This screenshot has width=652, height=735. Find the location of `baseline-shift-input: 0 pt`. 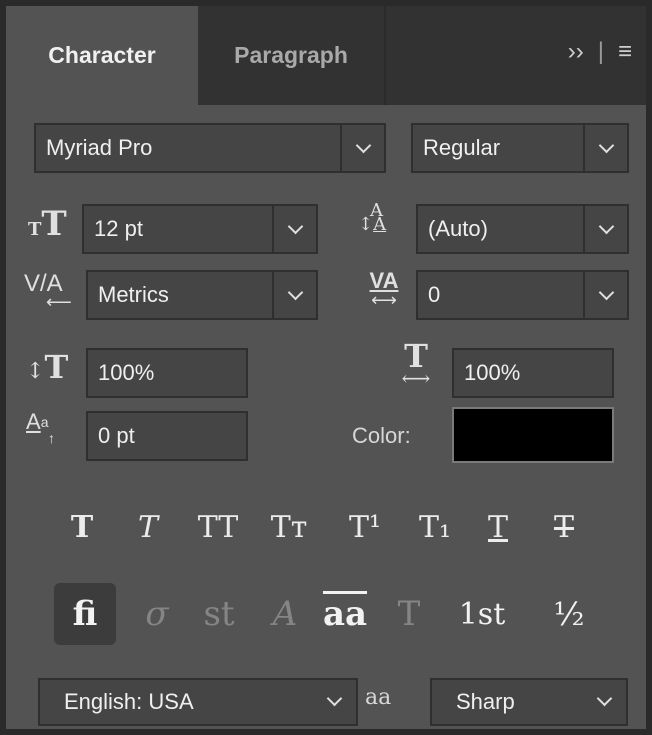

baseline-shift-input: 0 pt is located at coordinates (167, 436).